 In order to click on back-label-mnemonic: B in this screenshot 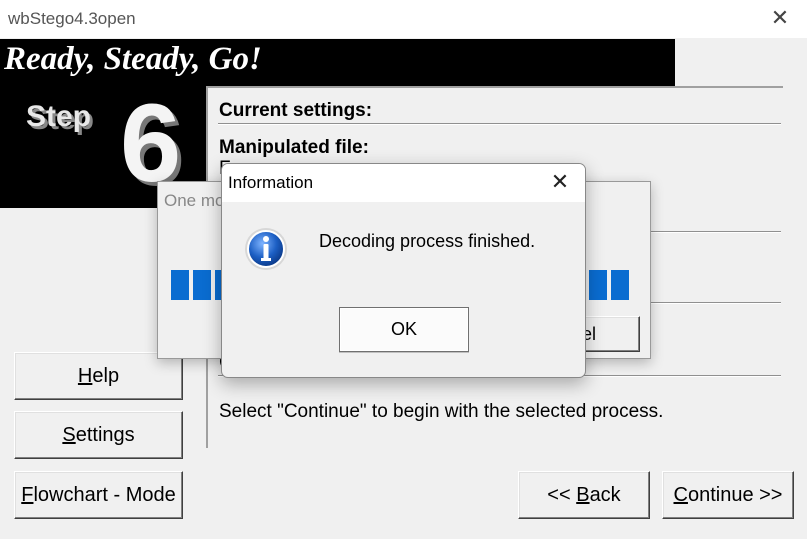, I will do `click(583, 495)`.